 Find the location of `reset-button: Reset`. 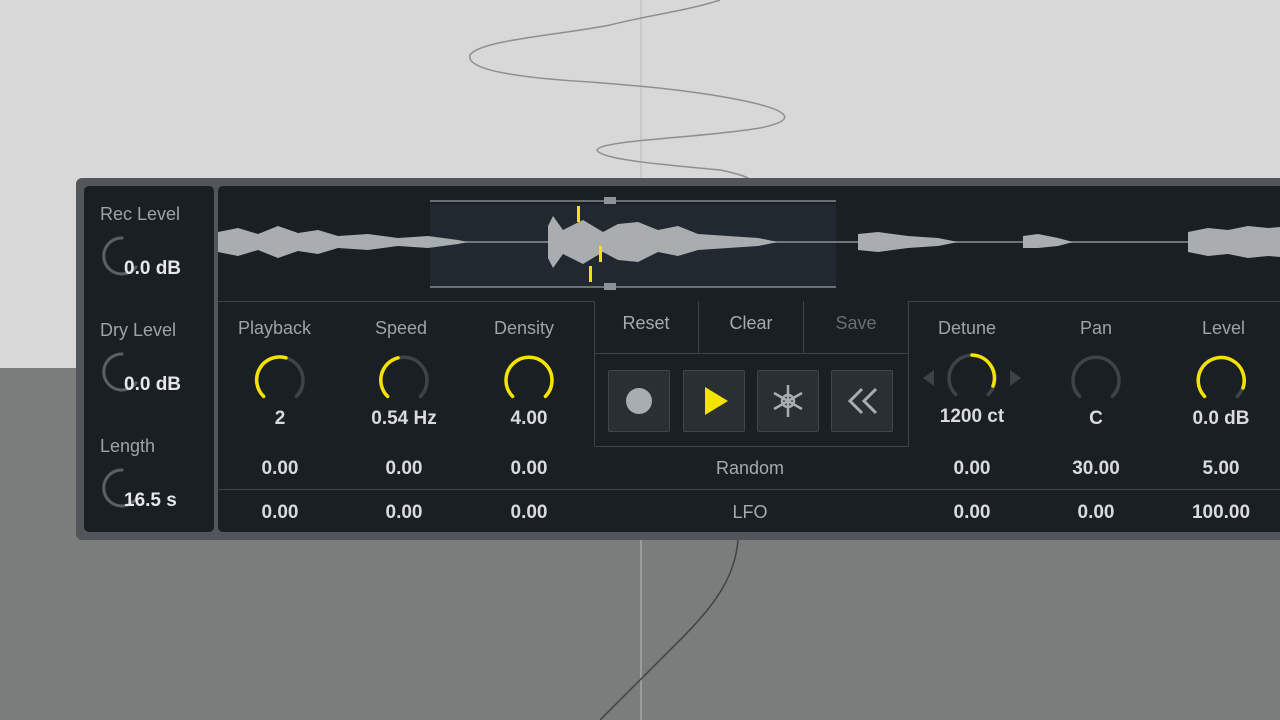

reset-button: Reset is located at coordinates (646, 323).